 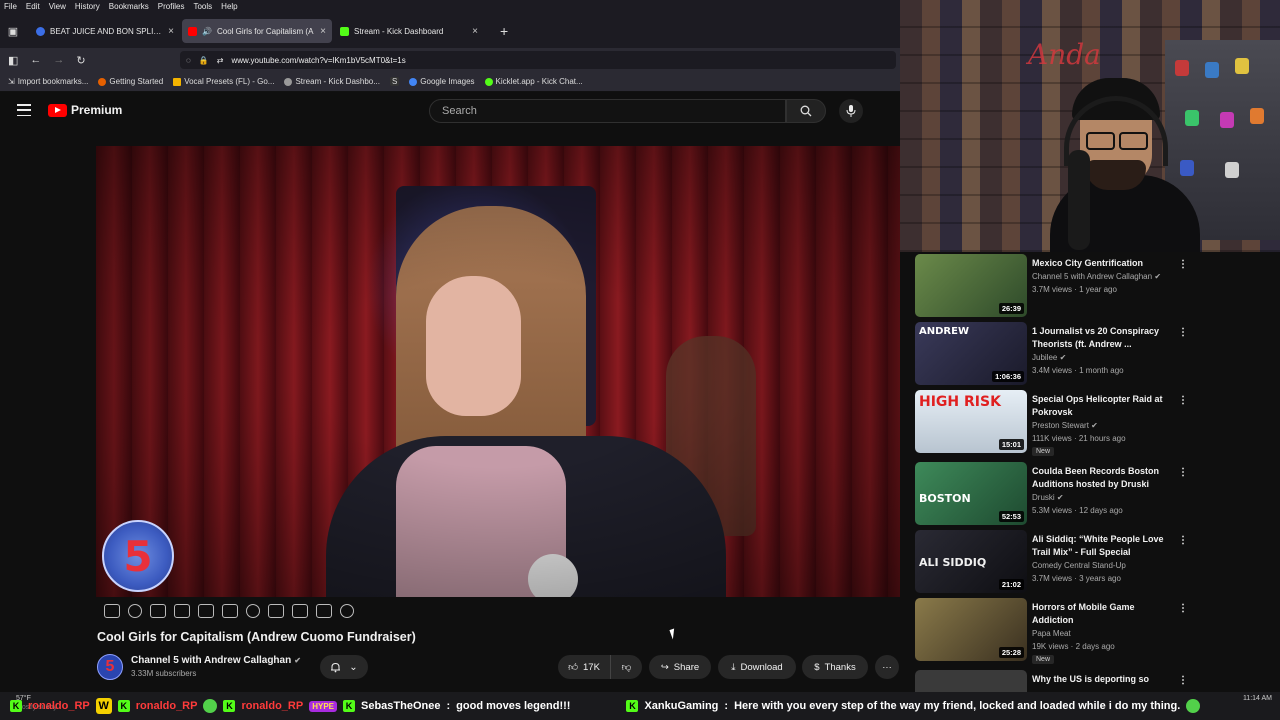 I want to click on forward-icon: →, so click(x=58, y=60).